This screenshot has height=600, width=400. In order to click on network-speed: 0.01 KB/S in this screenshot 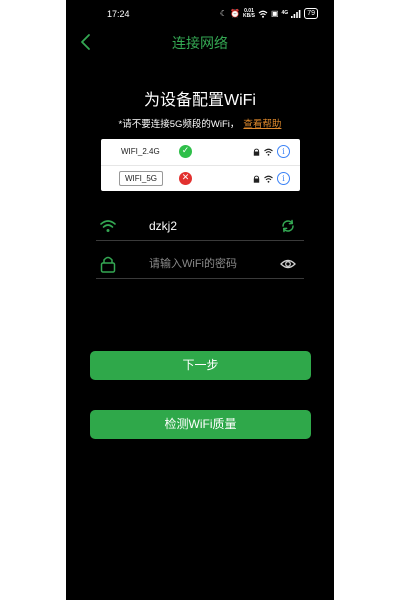, I will do `click(249, 13)`.